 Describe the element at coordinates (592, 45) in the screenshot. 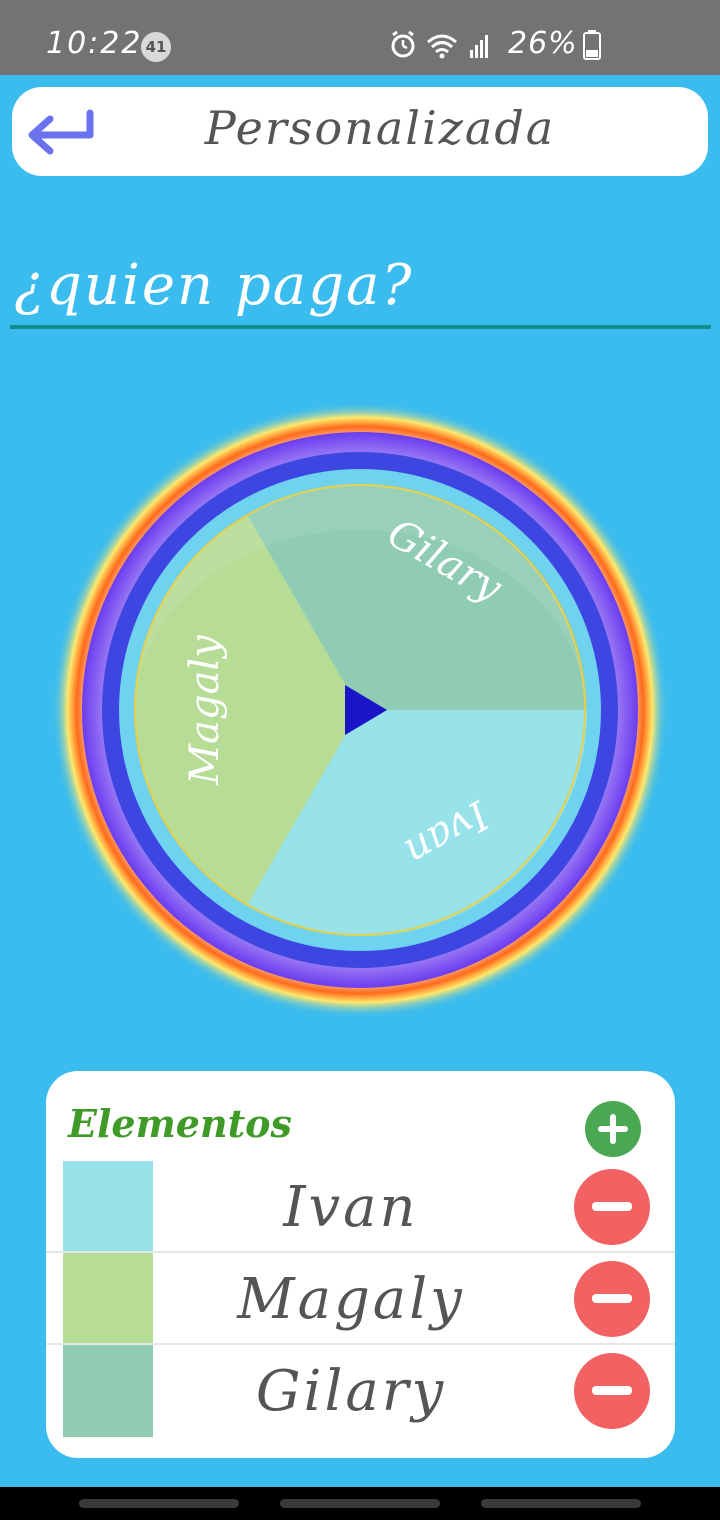

I see `battery-icon` at that location.